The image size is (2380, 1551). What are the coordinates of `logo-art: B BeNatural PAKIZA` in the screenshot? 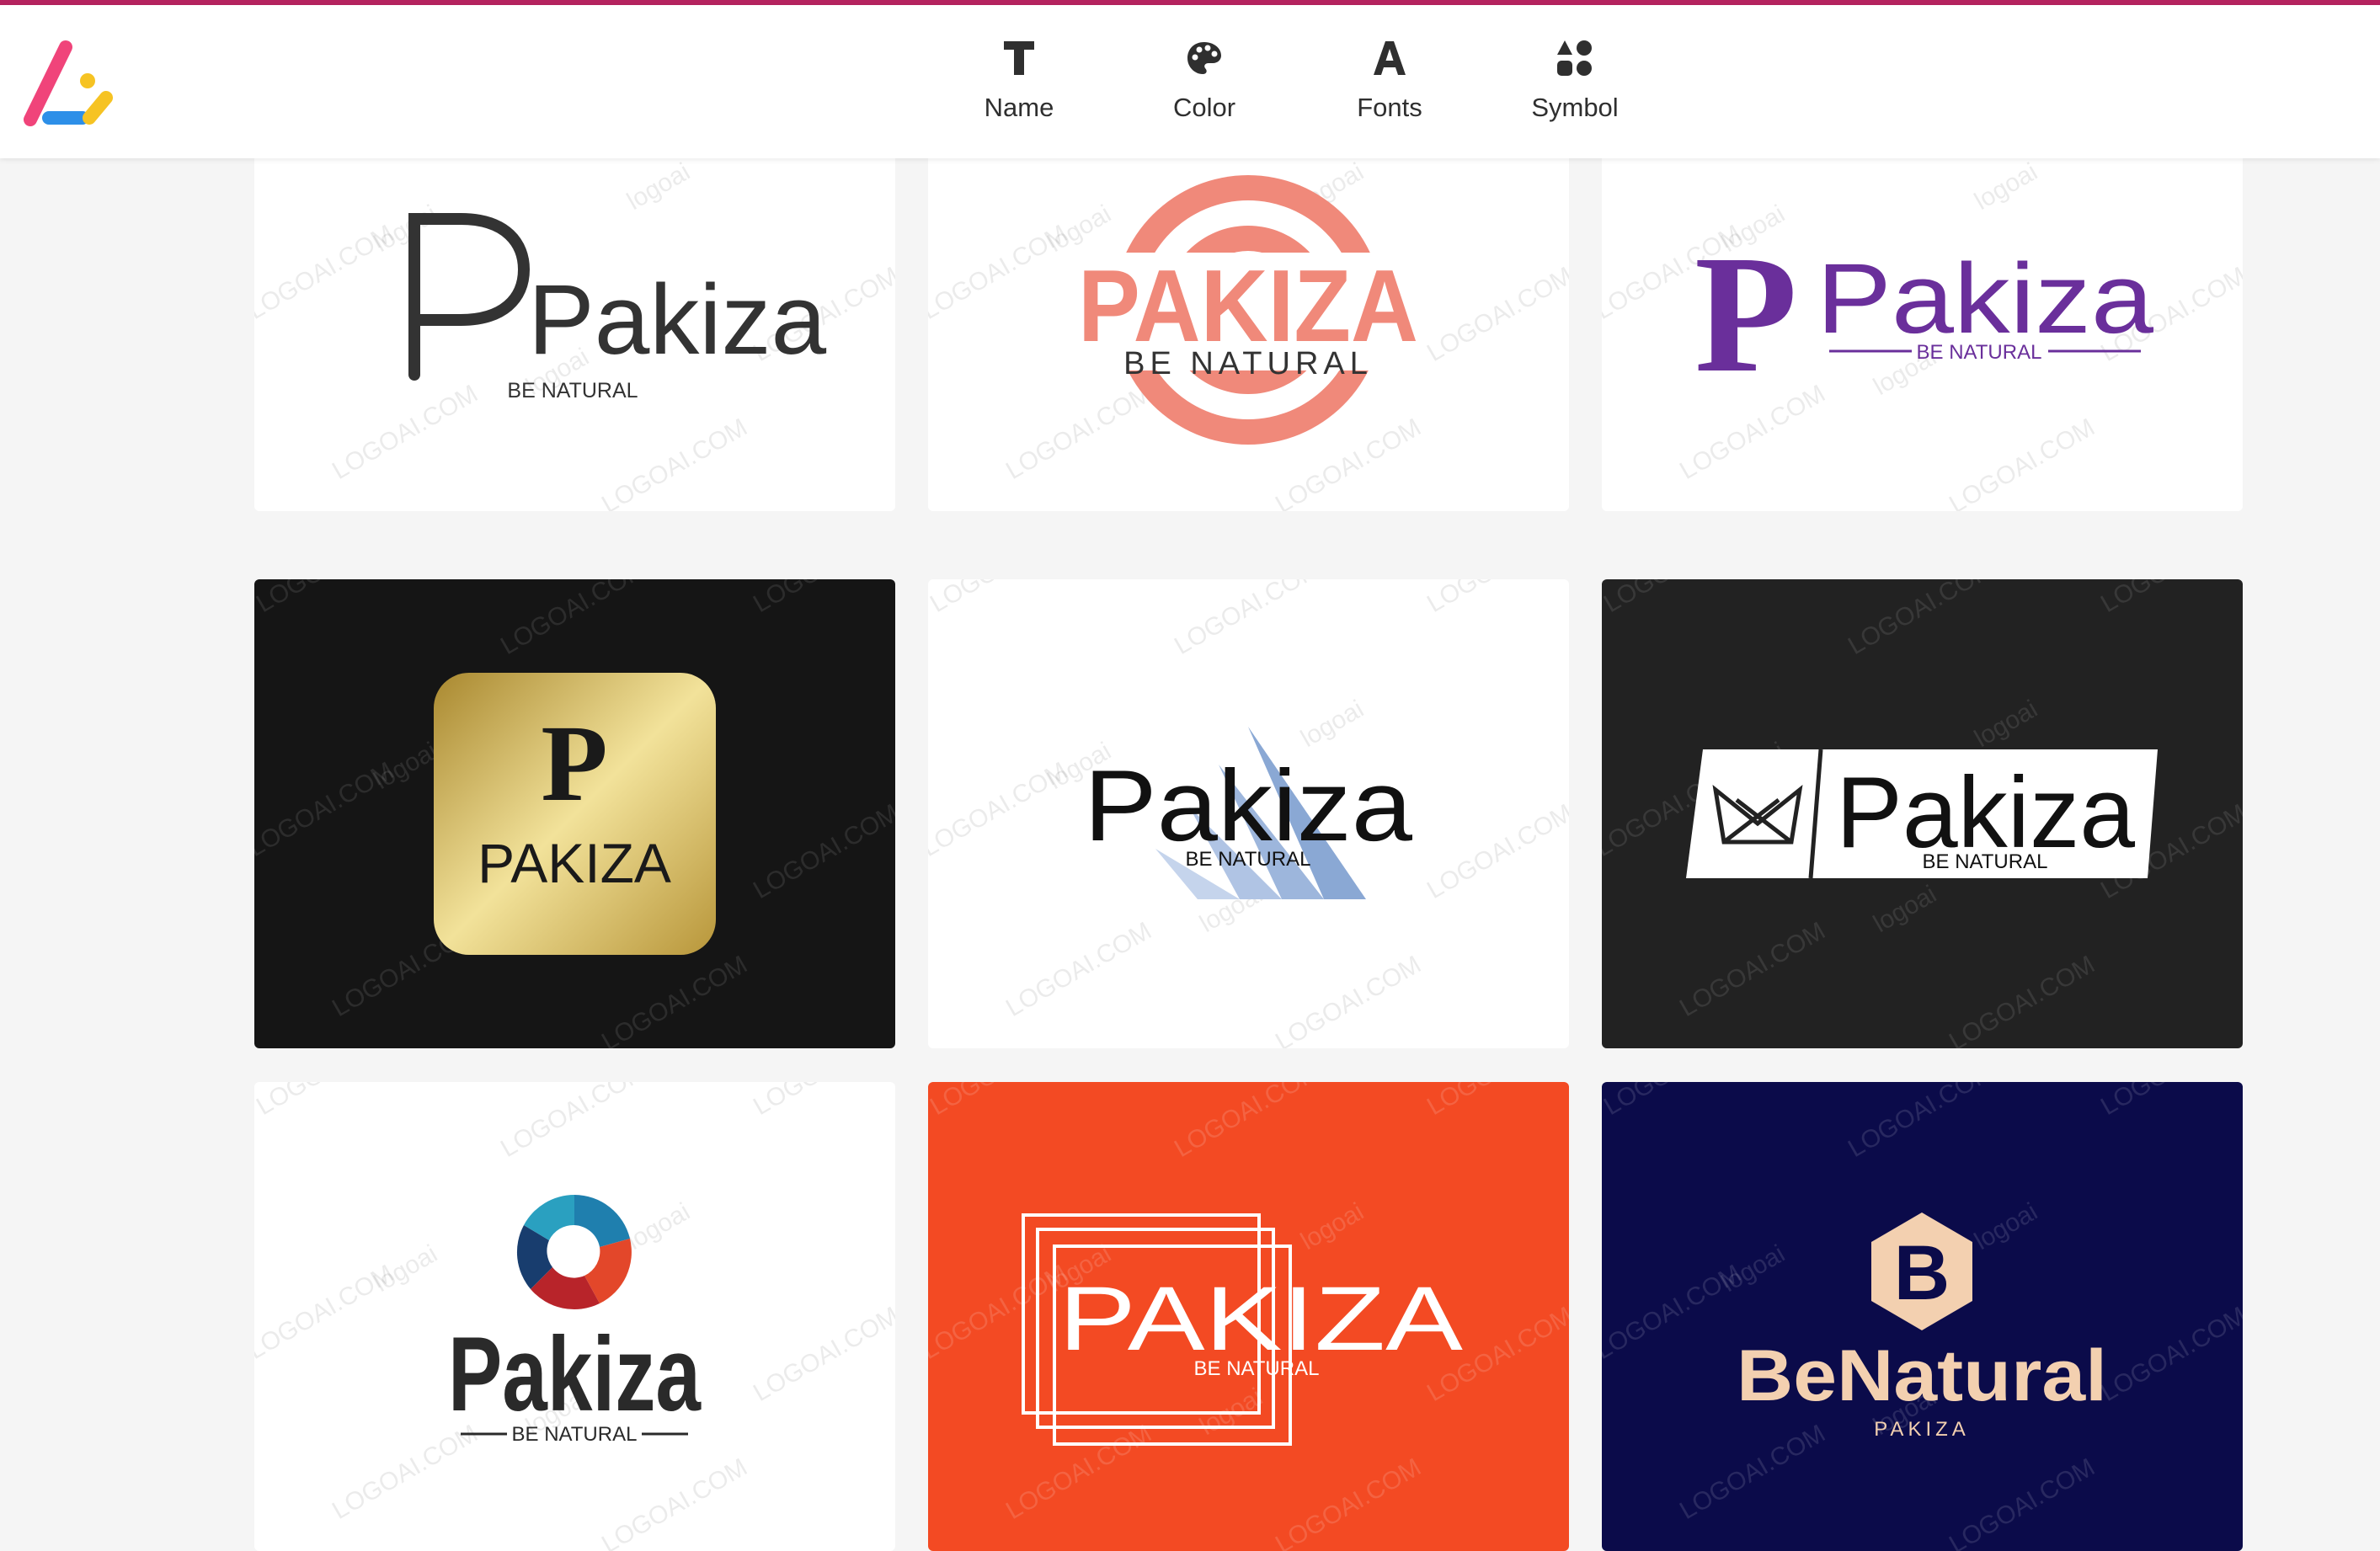 It's located at (1922, 1327).